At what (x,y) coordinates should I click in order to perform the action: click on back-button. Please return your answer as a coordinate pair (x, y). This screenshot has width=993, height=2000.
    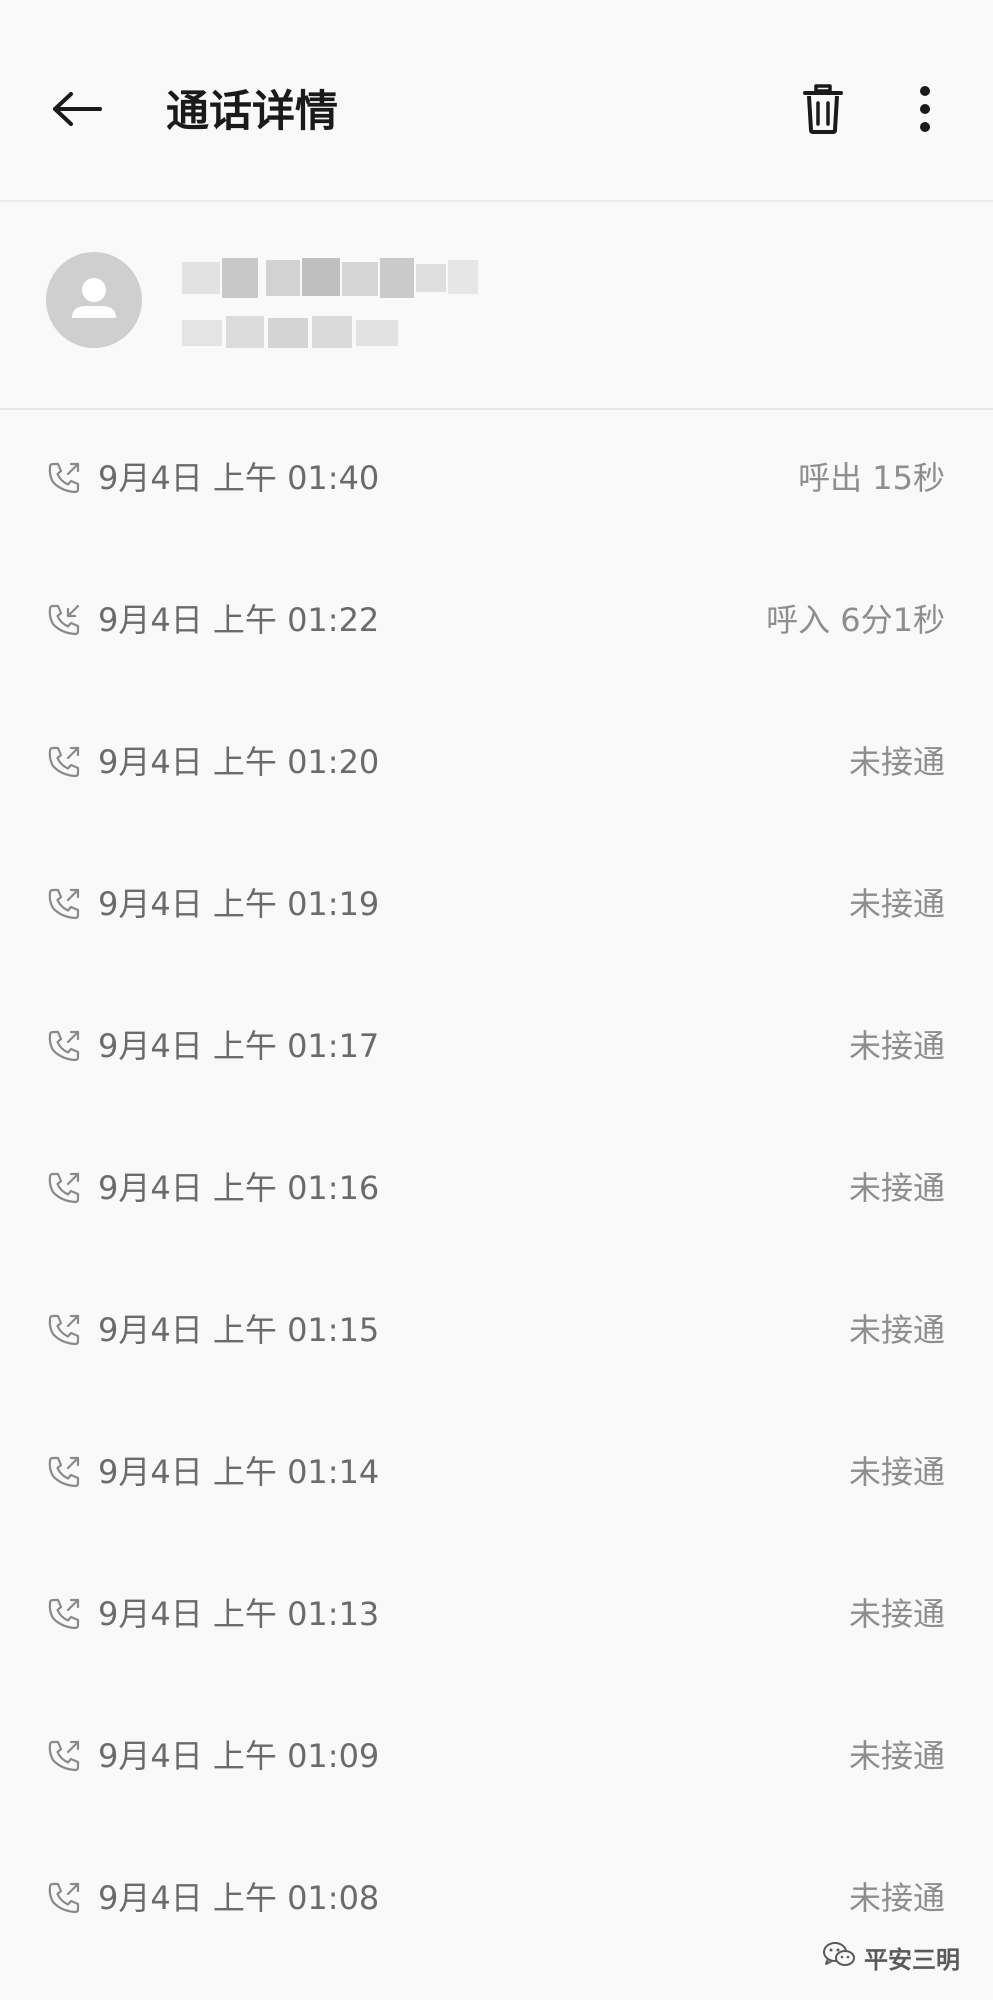
    Looking at the image, I should click on (77, 111).